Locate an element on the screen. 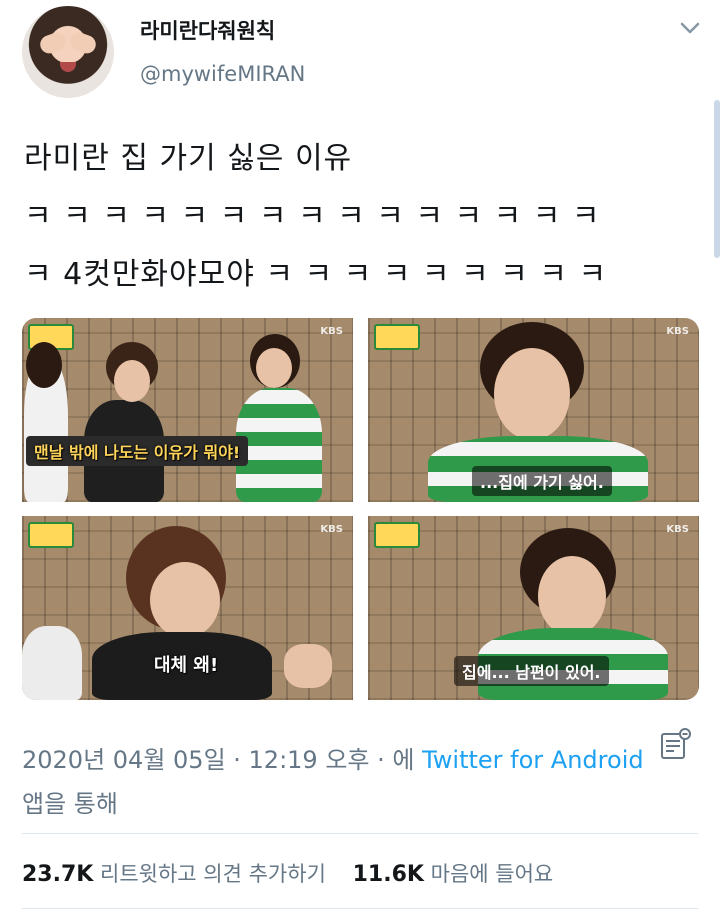 Image resolution: width=720 pixels, height=923 pixels. person-hair is located at coordinates (44, 365).